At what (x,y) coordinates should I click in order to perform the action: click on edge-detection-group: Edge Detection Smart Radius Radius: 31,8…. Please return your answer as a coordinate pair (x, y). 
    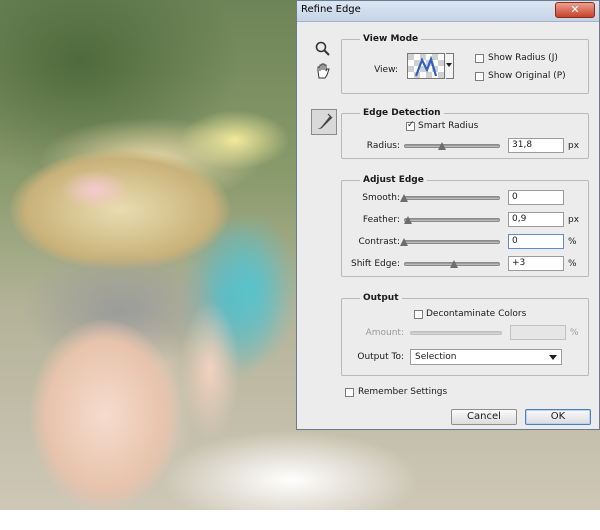
    Looking at the image, I should click on (465, 133).